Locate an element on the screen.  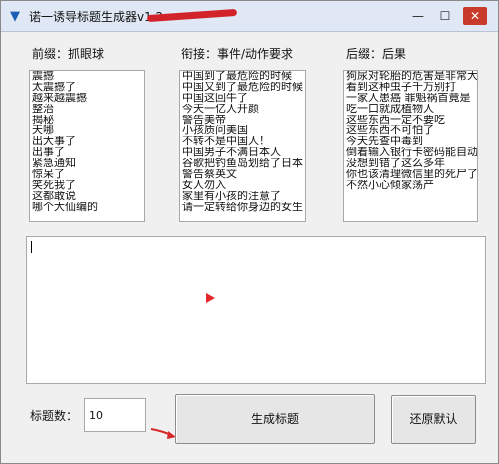
list-item: 中国男子不满日本人 is located at coordinates (242, 152).